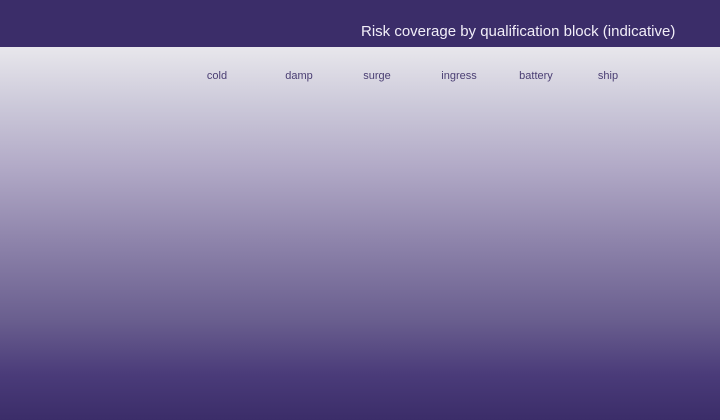  I want to click on column-label-battery: battery, so click(536, 76).